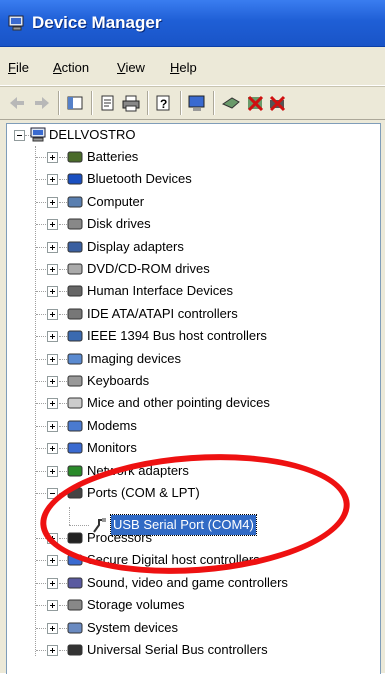 The width and height of the screenshot is (385, 674). I want to click on properties-icon, so click(108, 103).